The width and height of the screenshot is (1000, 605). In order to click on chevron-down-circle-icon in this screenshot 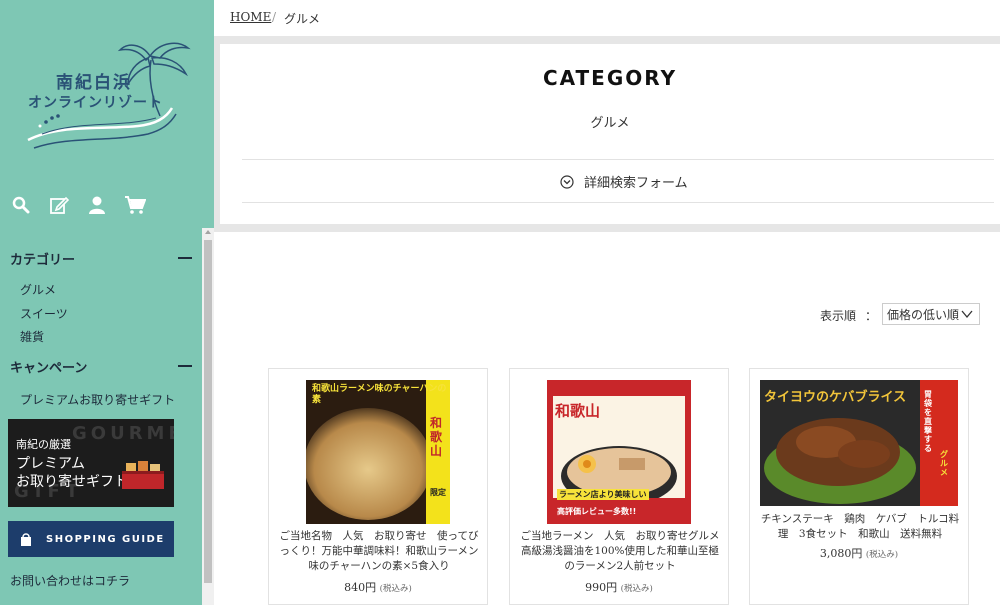, I will do `click(567, 181)`.